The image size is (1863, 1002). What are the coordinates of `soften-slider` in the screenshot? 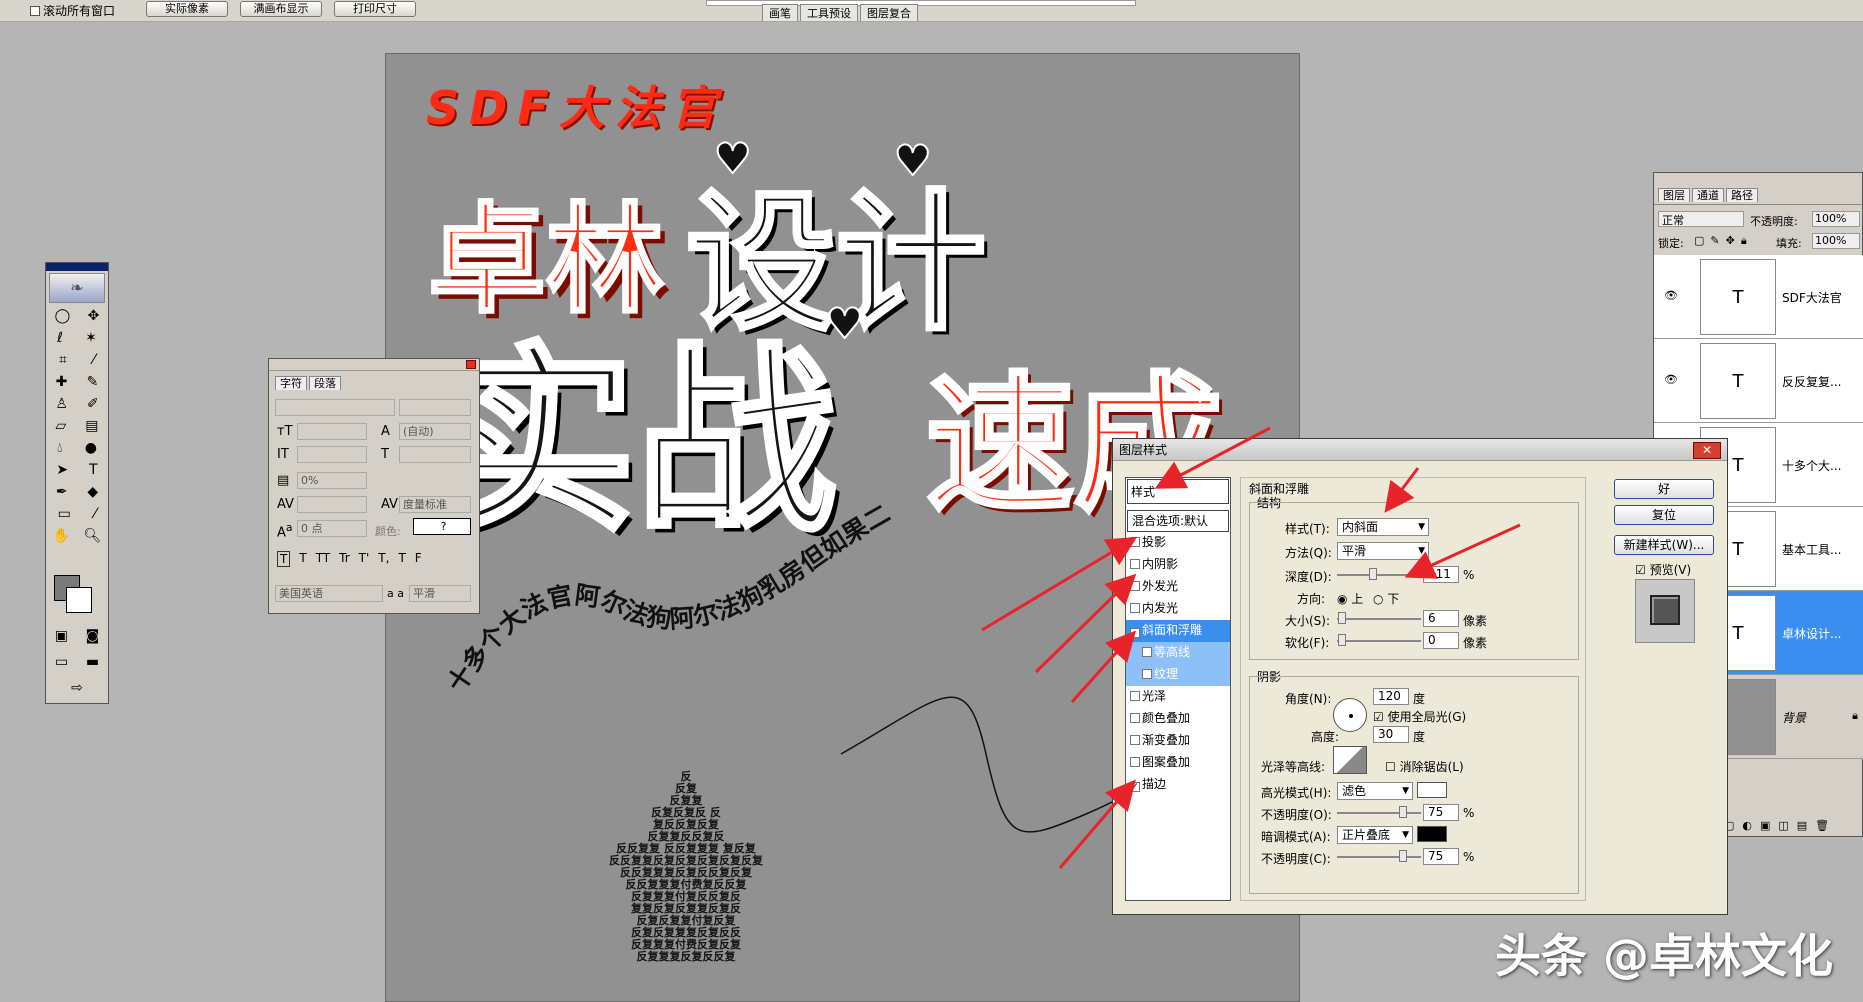 It's located at (1379, 641).